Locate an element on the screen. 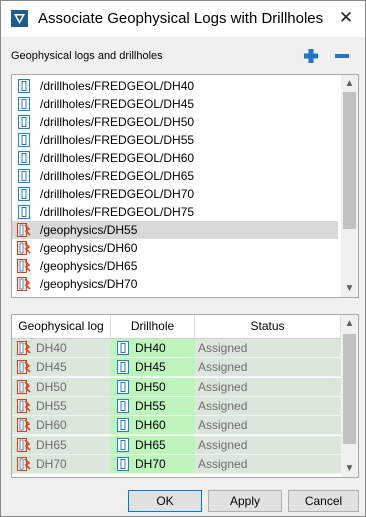  list-item: /drillholes/FREDGEOL/DH50 is located at coordinates (175, 122).